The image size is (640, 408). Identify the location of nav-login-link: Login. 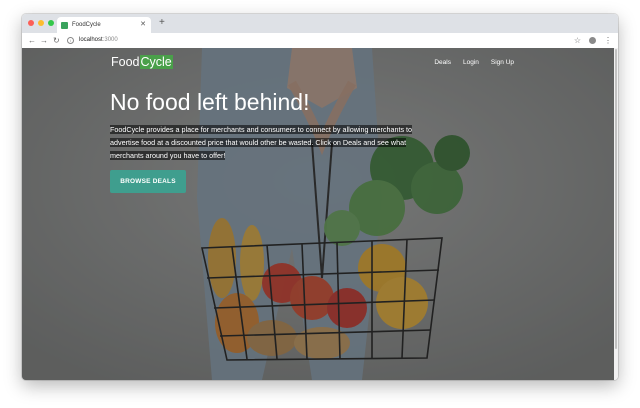
(471, 62).